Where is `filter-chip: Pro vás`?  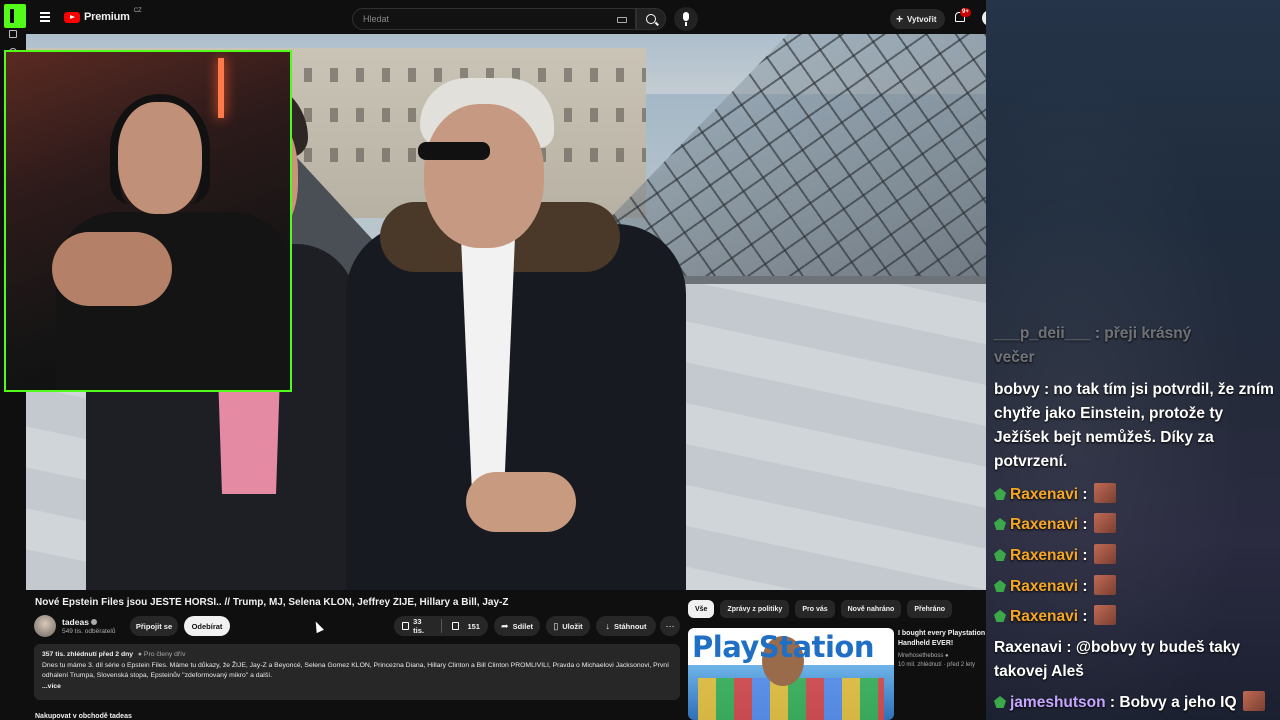 filter-chip: Pro vás is located at coordinates (815, 609).